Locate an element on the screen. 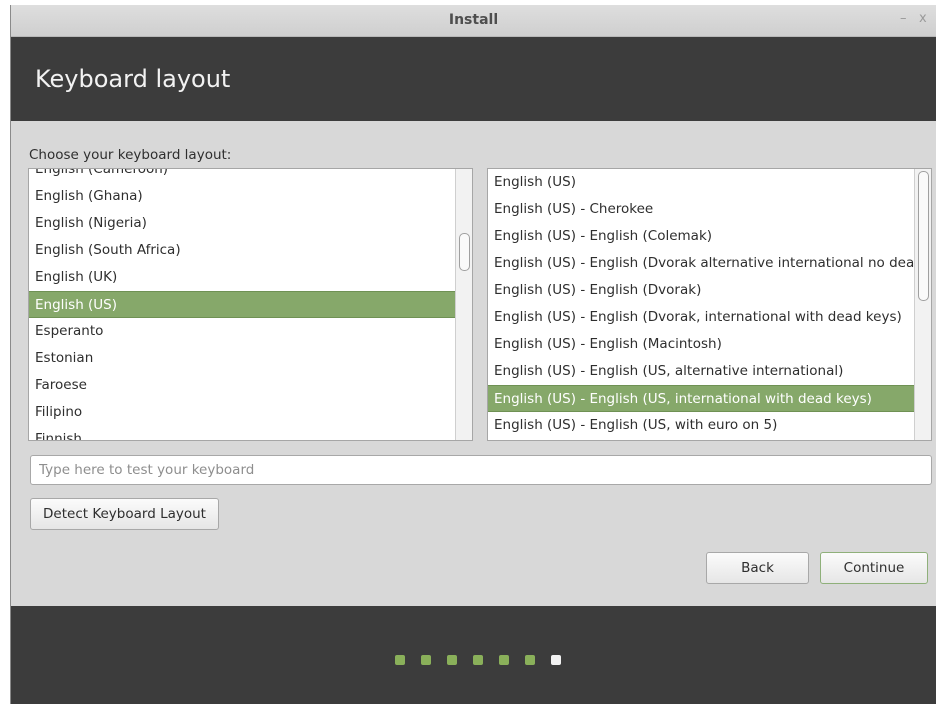 The width and height of the screenshot is (936, 704). layout-list-item: Esperanto is located at coordinates (242, 331).